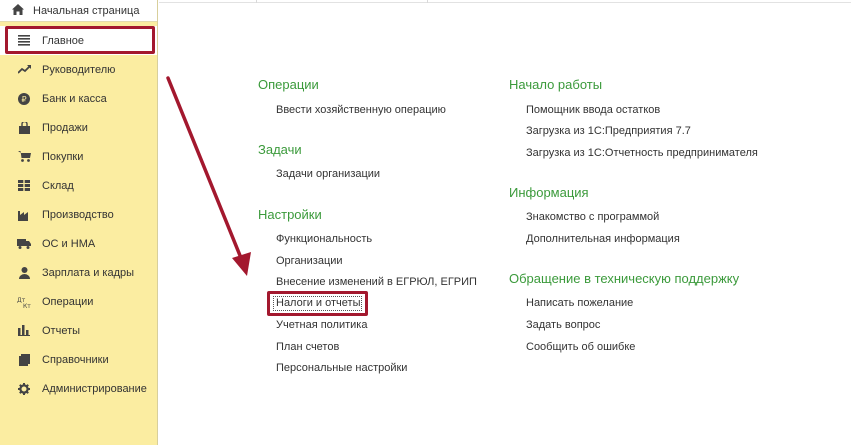  Describe the element at coordinates (549, 192) in the screenshot. I see `section-title-info: Информация` at that location.